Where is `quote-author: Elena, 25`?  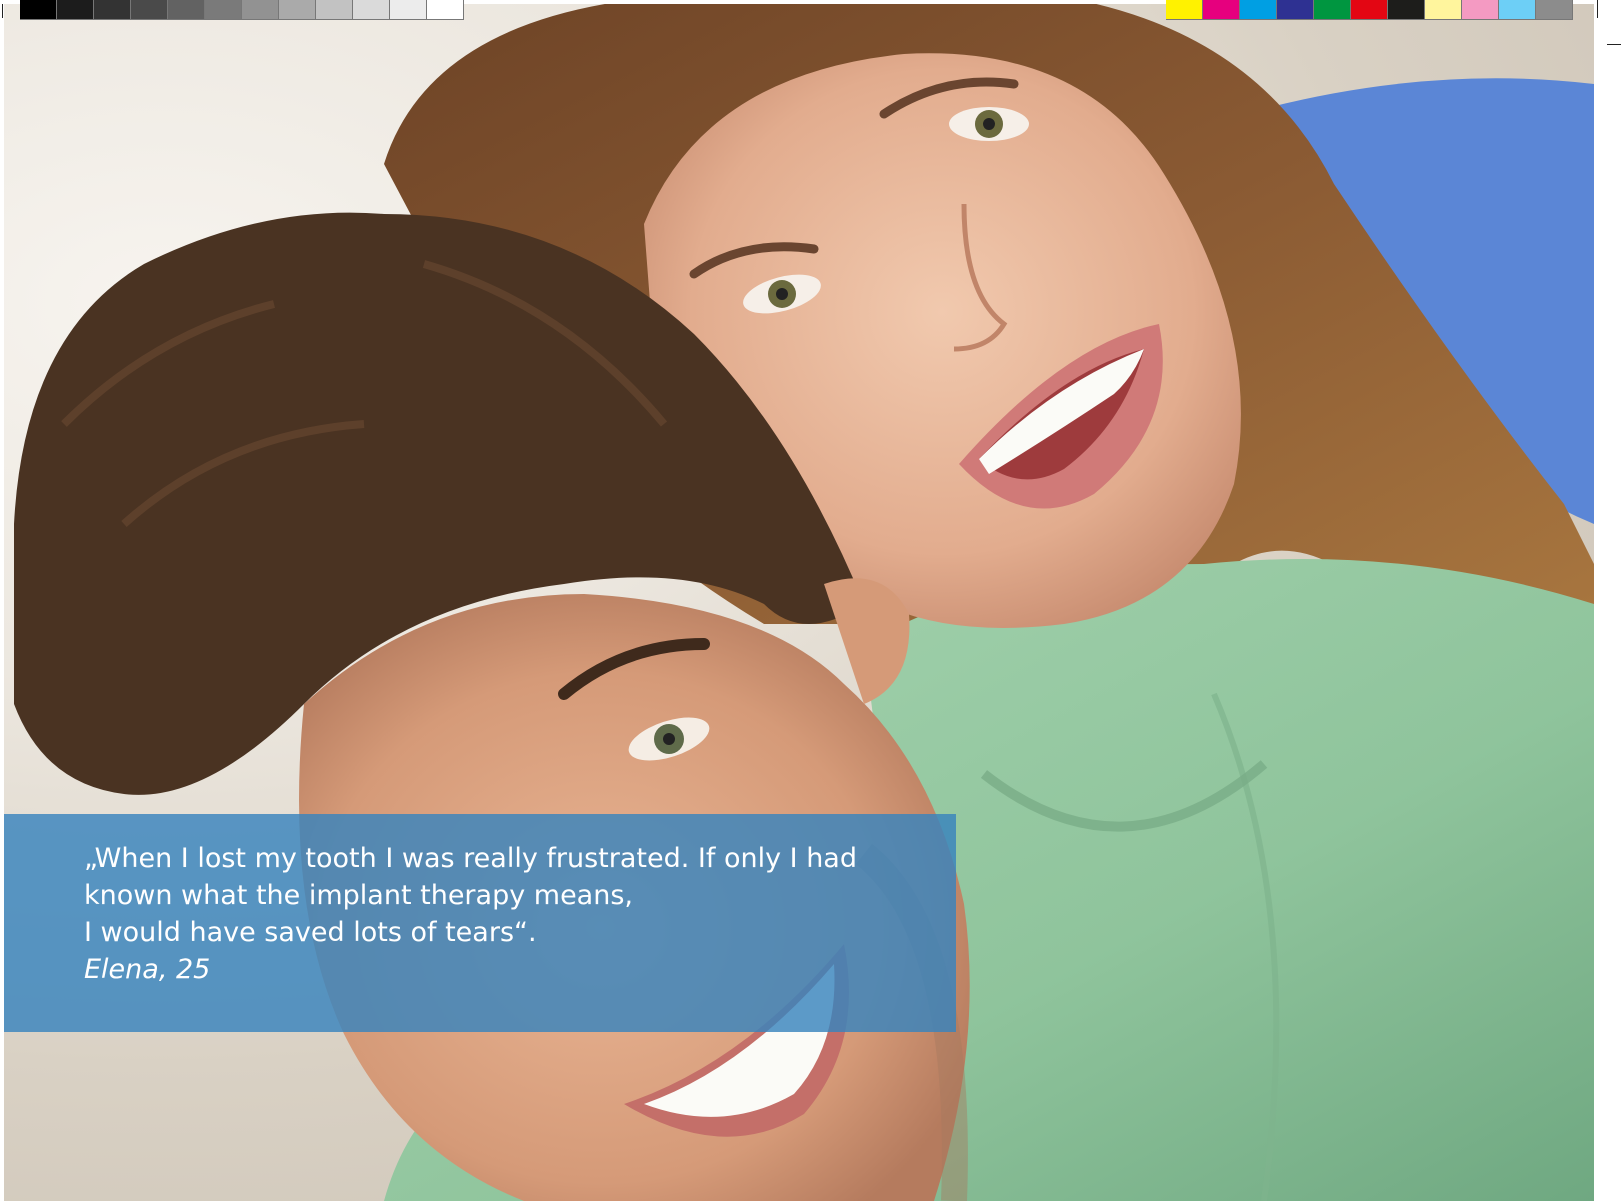
quote-author: Elena, 25 is located at coordinates (147, 969).